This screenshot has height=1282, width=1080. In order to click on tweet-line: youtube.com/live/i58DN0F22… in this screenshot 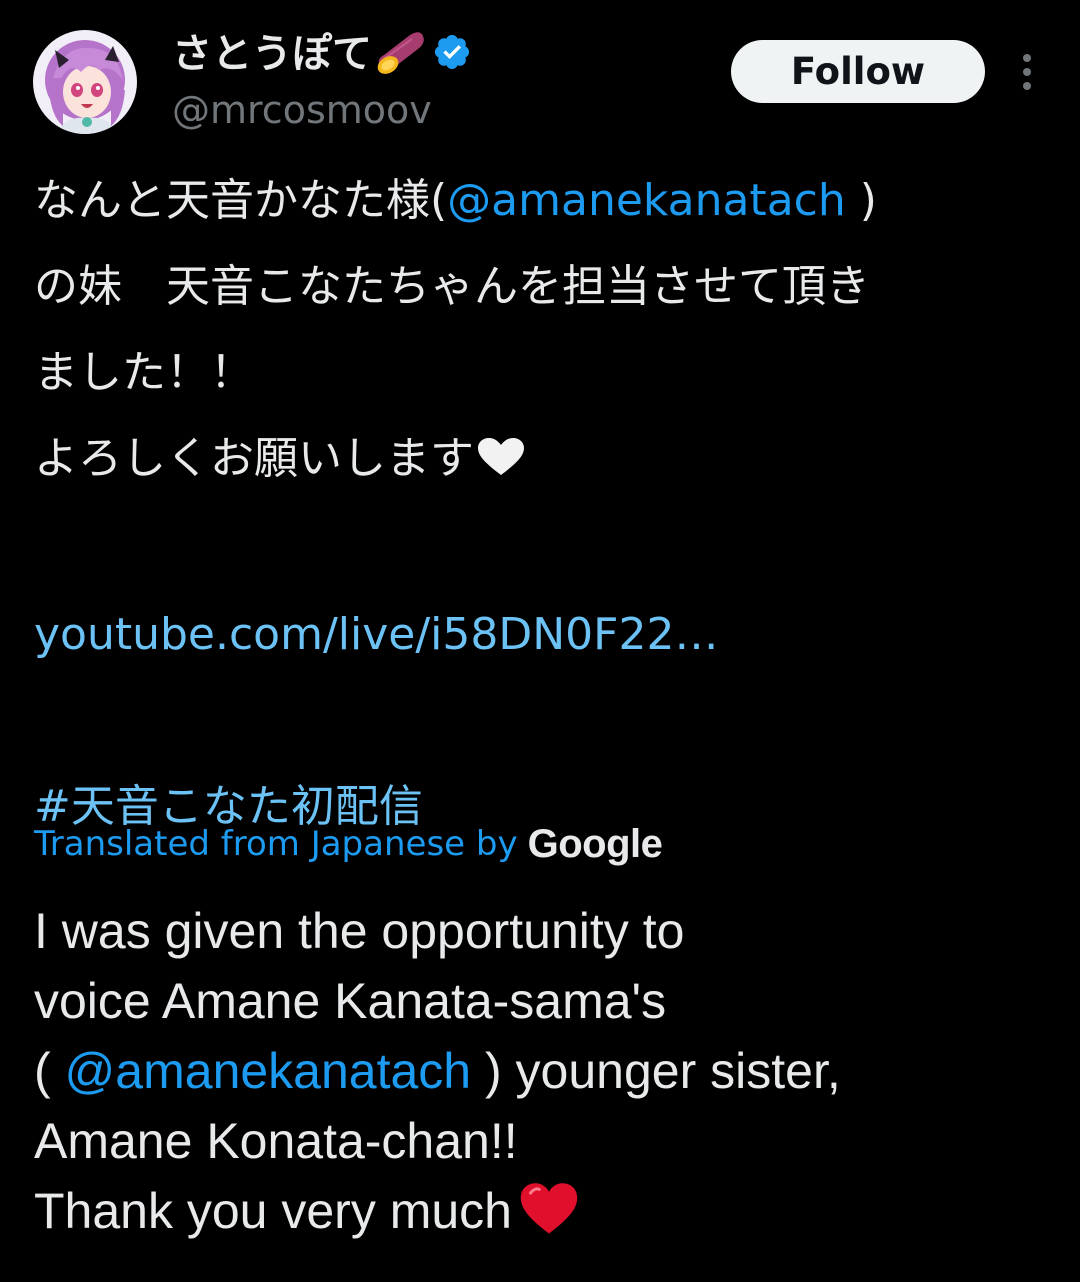, I will do `click(544, 635)`.